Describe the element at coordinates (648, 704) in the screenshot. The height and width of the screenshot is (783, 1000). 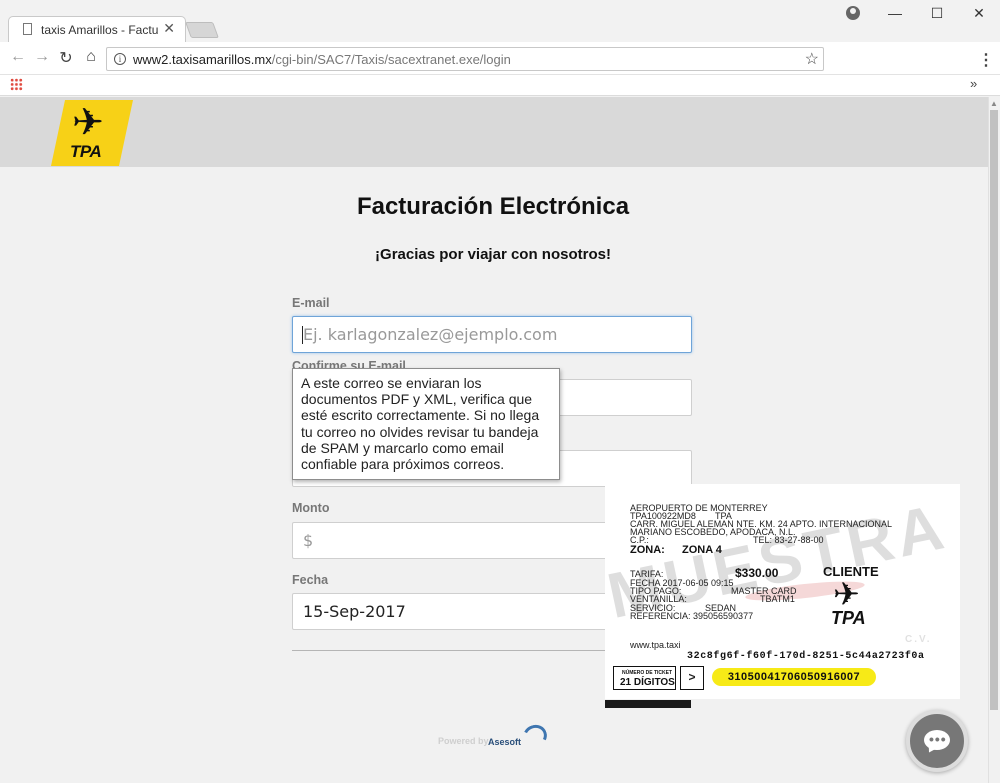
I see `ticket-bottom-bar` at that location.